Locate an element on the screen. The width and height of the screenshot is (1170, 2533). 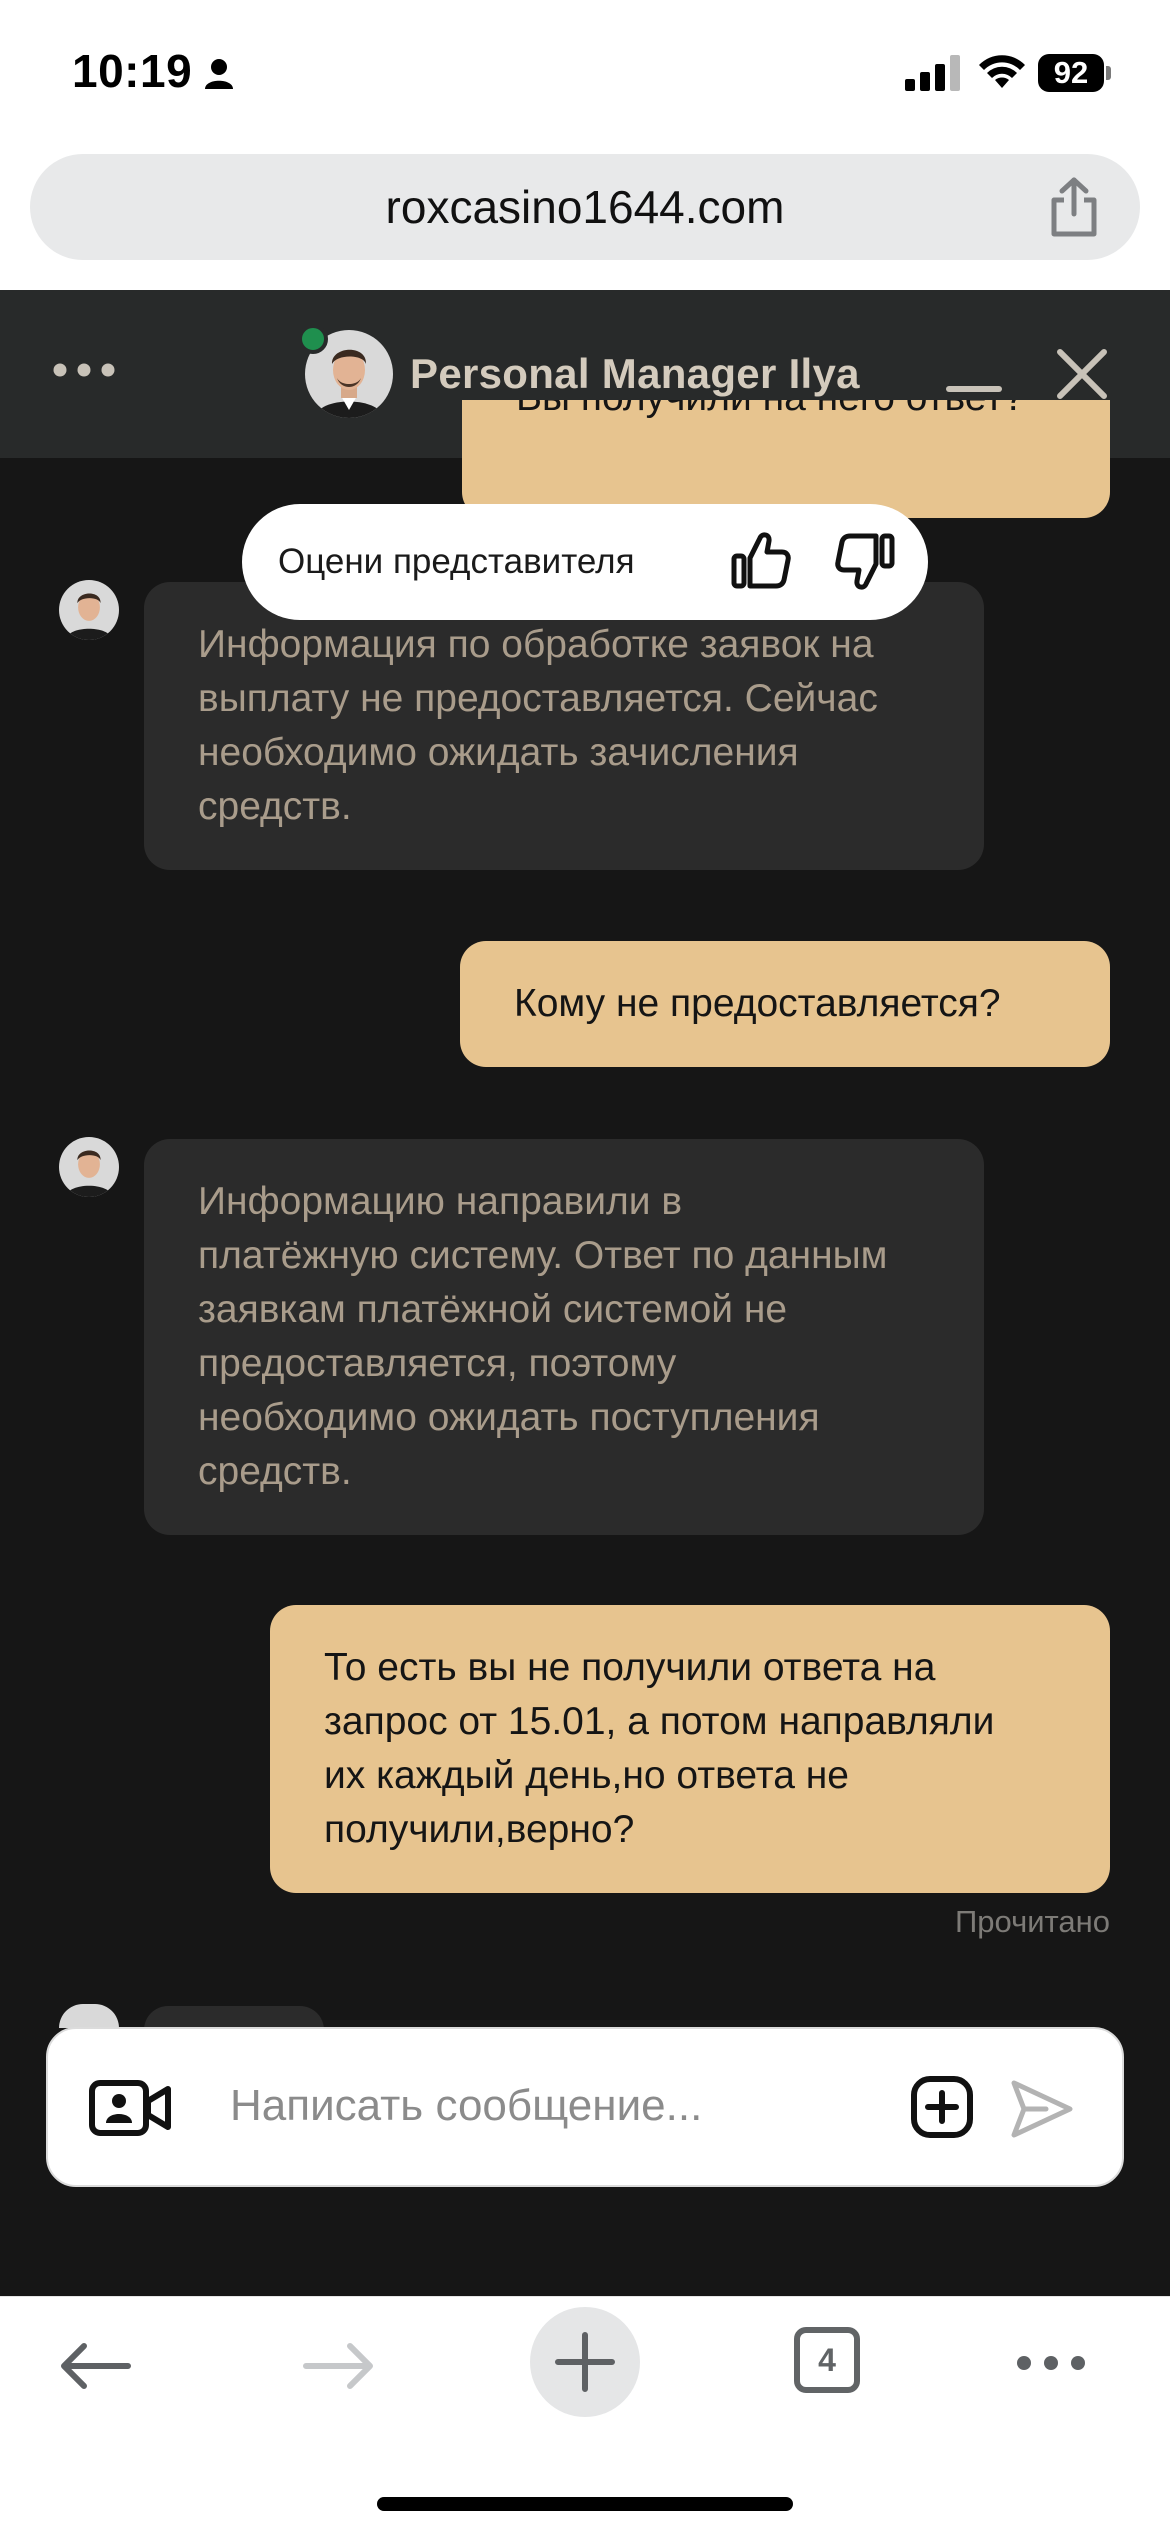
chat-title: Personal Manager Ilya is located at coordinates (635, 373).